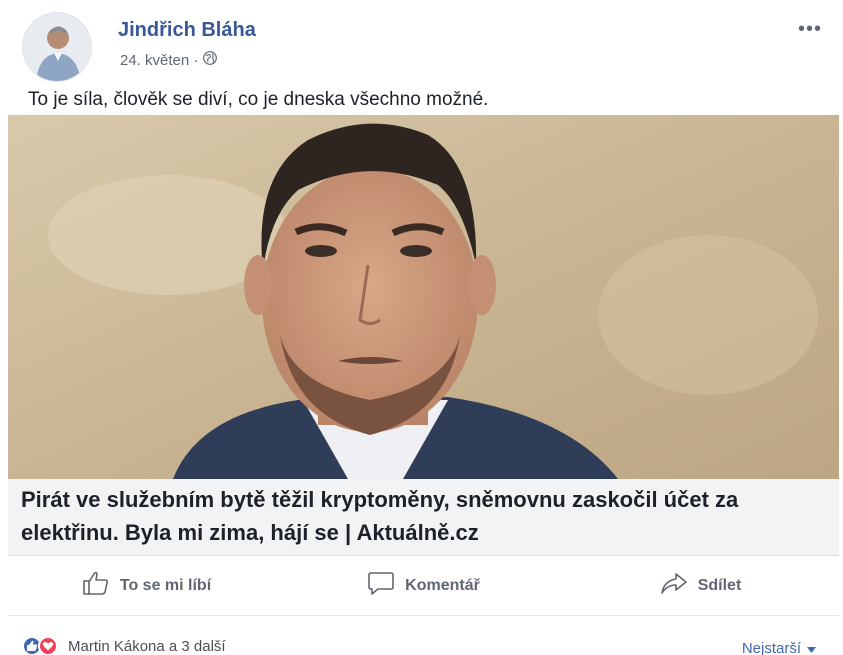  I want to click on love-reaction-icon, so click(48, 645).